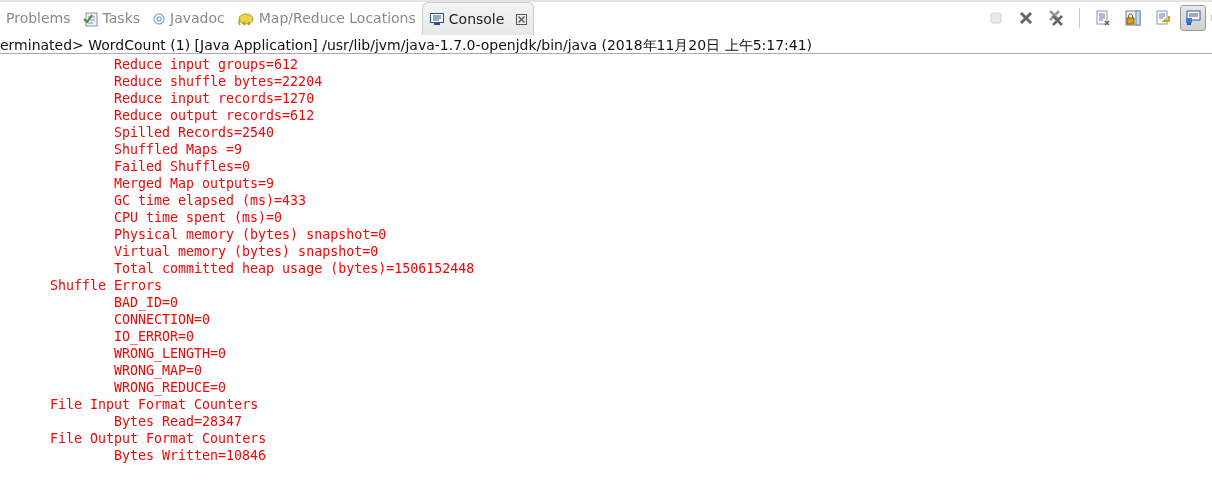 The height and width of the screenshot is (487, 1212). I want to click on view-tab: Javadoc, so click(188, 18).